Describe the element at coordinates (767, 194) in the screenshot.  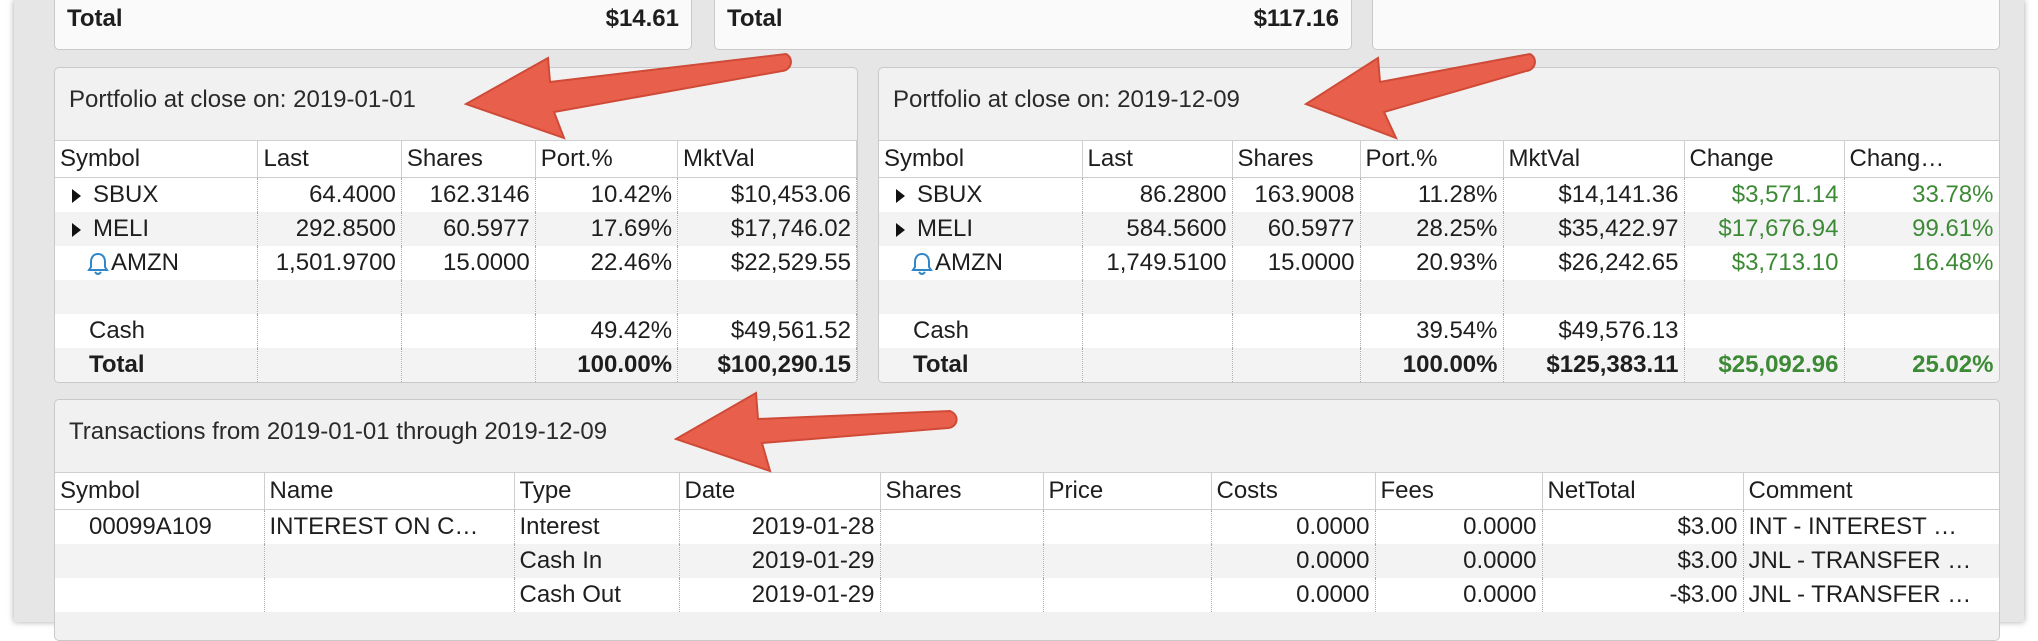
I see `mktval-cell: $10,453.06` at that location.